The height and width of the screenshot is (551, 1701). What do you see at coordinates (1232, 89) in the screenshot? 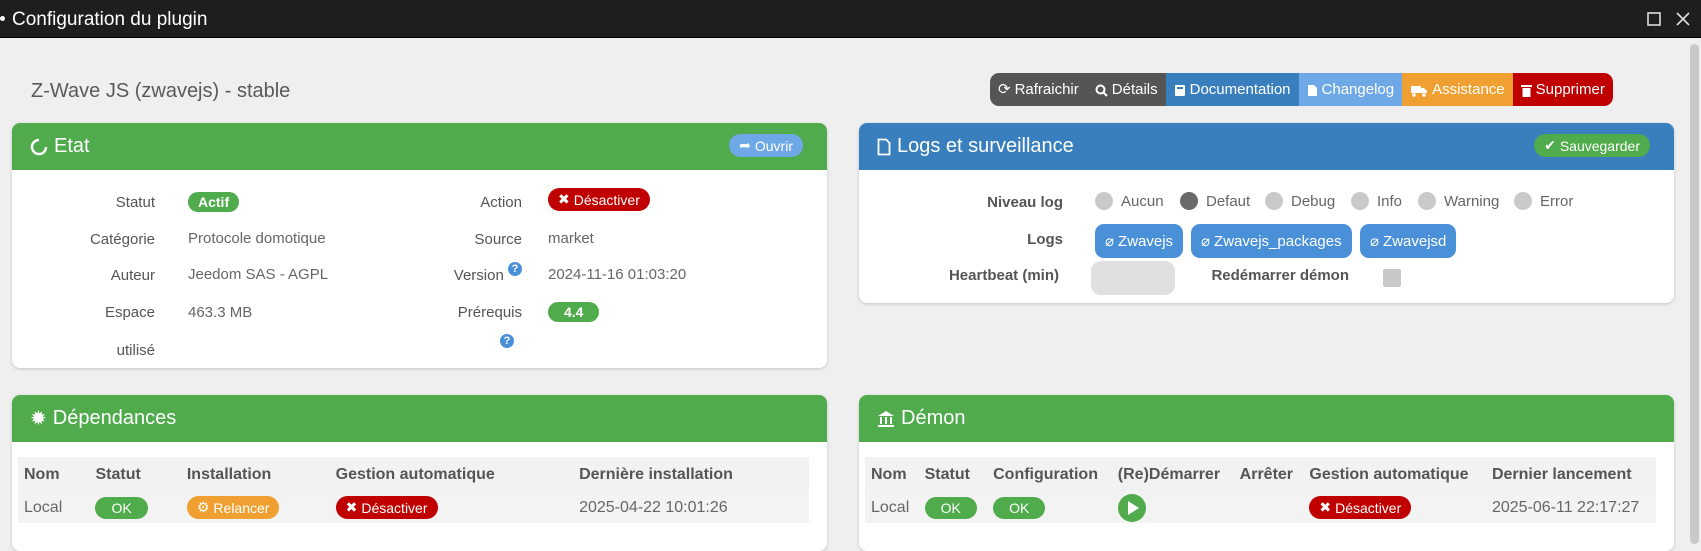
I see `documentation-button: Documentation` at bounding box center [1232, 89].